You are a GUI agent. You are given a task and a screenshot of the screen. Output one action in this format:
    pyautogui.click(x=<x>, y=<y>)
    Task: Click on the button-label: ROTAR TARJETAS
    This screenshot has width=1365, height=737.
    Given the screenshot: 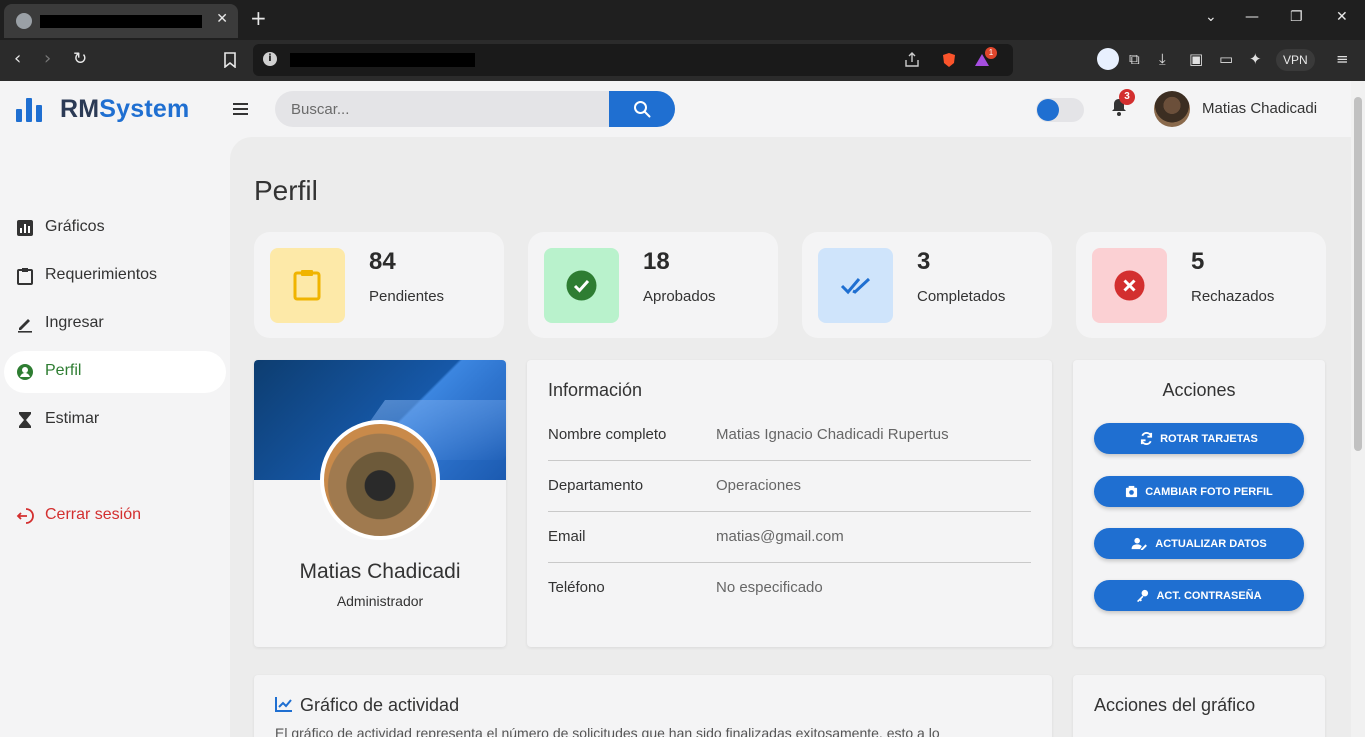 What is the action you would take?
    pyautogui.click(x=1209, y=438)
    